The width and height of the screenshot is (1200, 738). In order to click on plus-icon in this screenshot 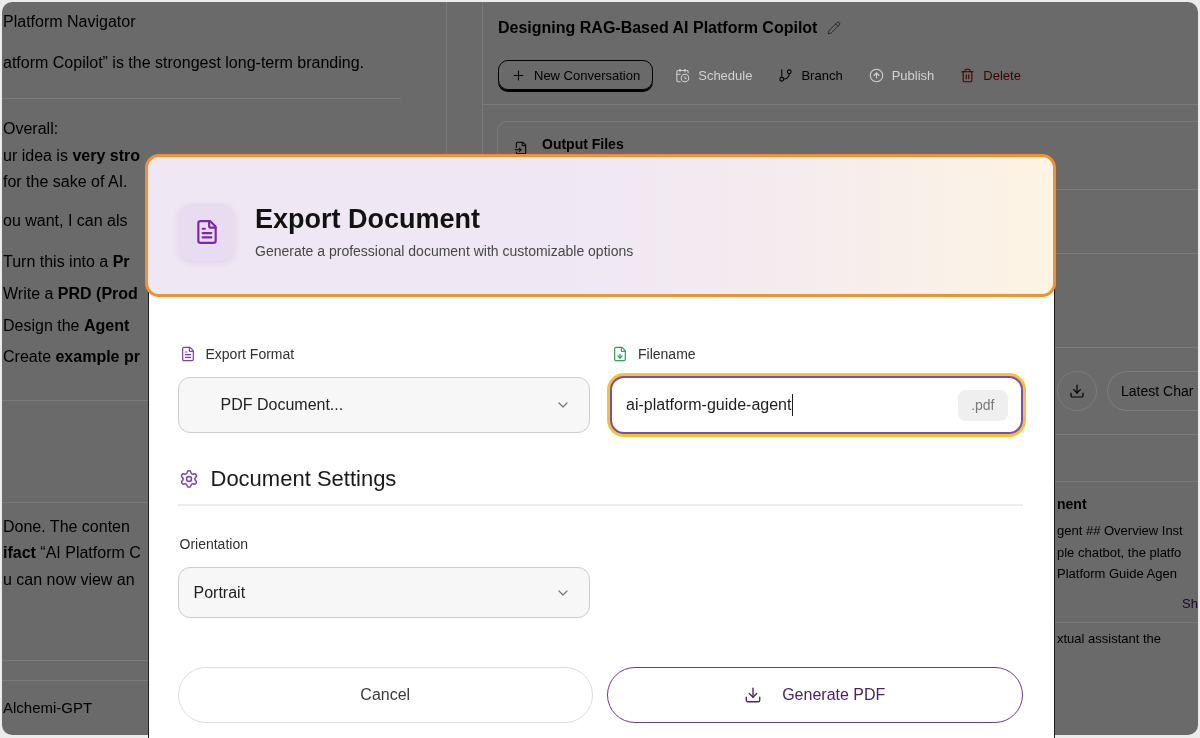, I will do `click(518, 75)`.